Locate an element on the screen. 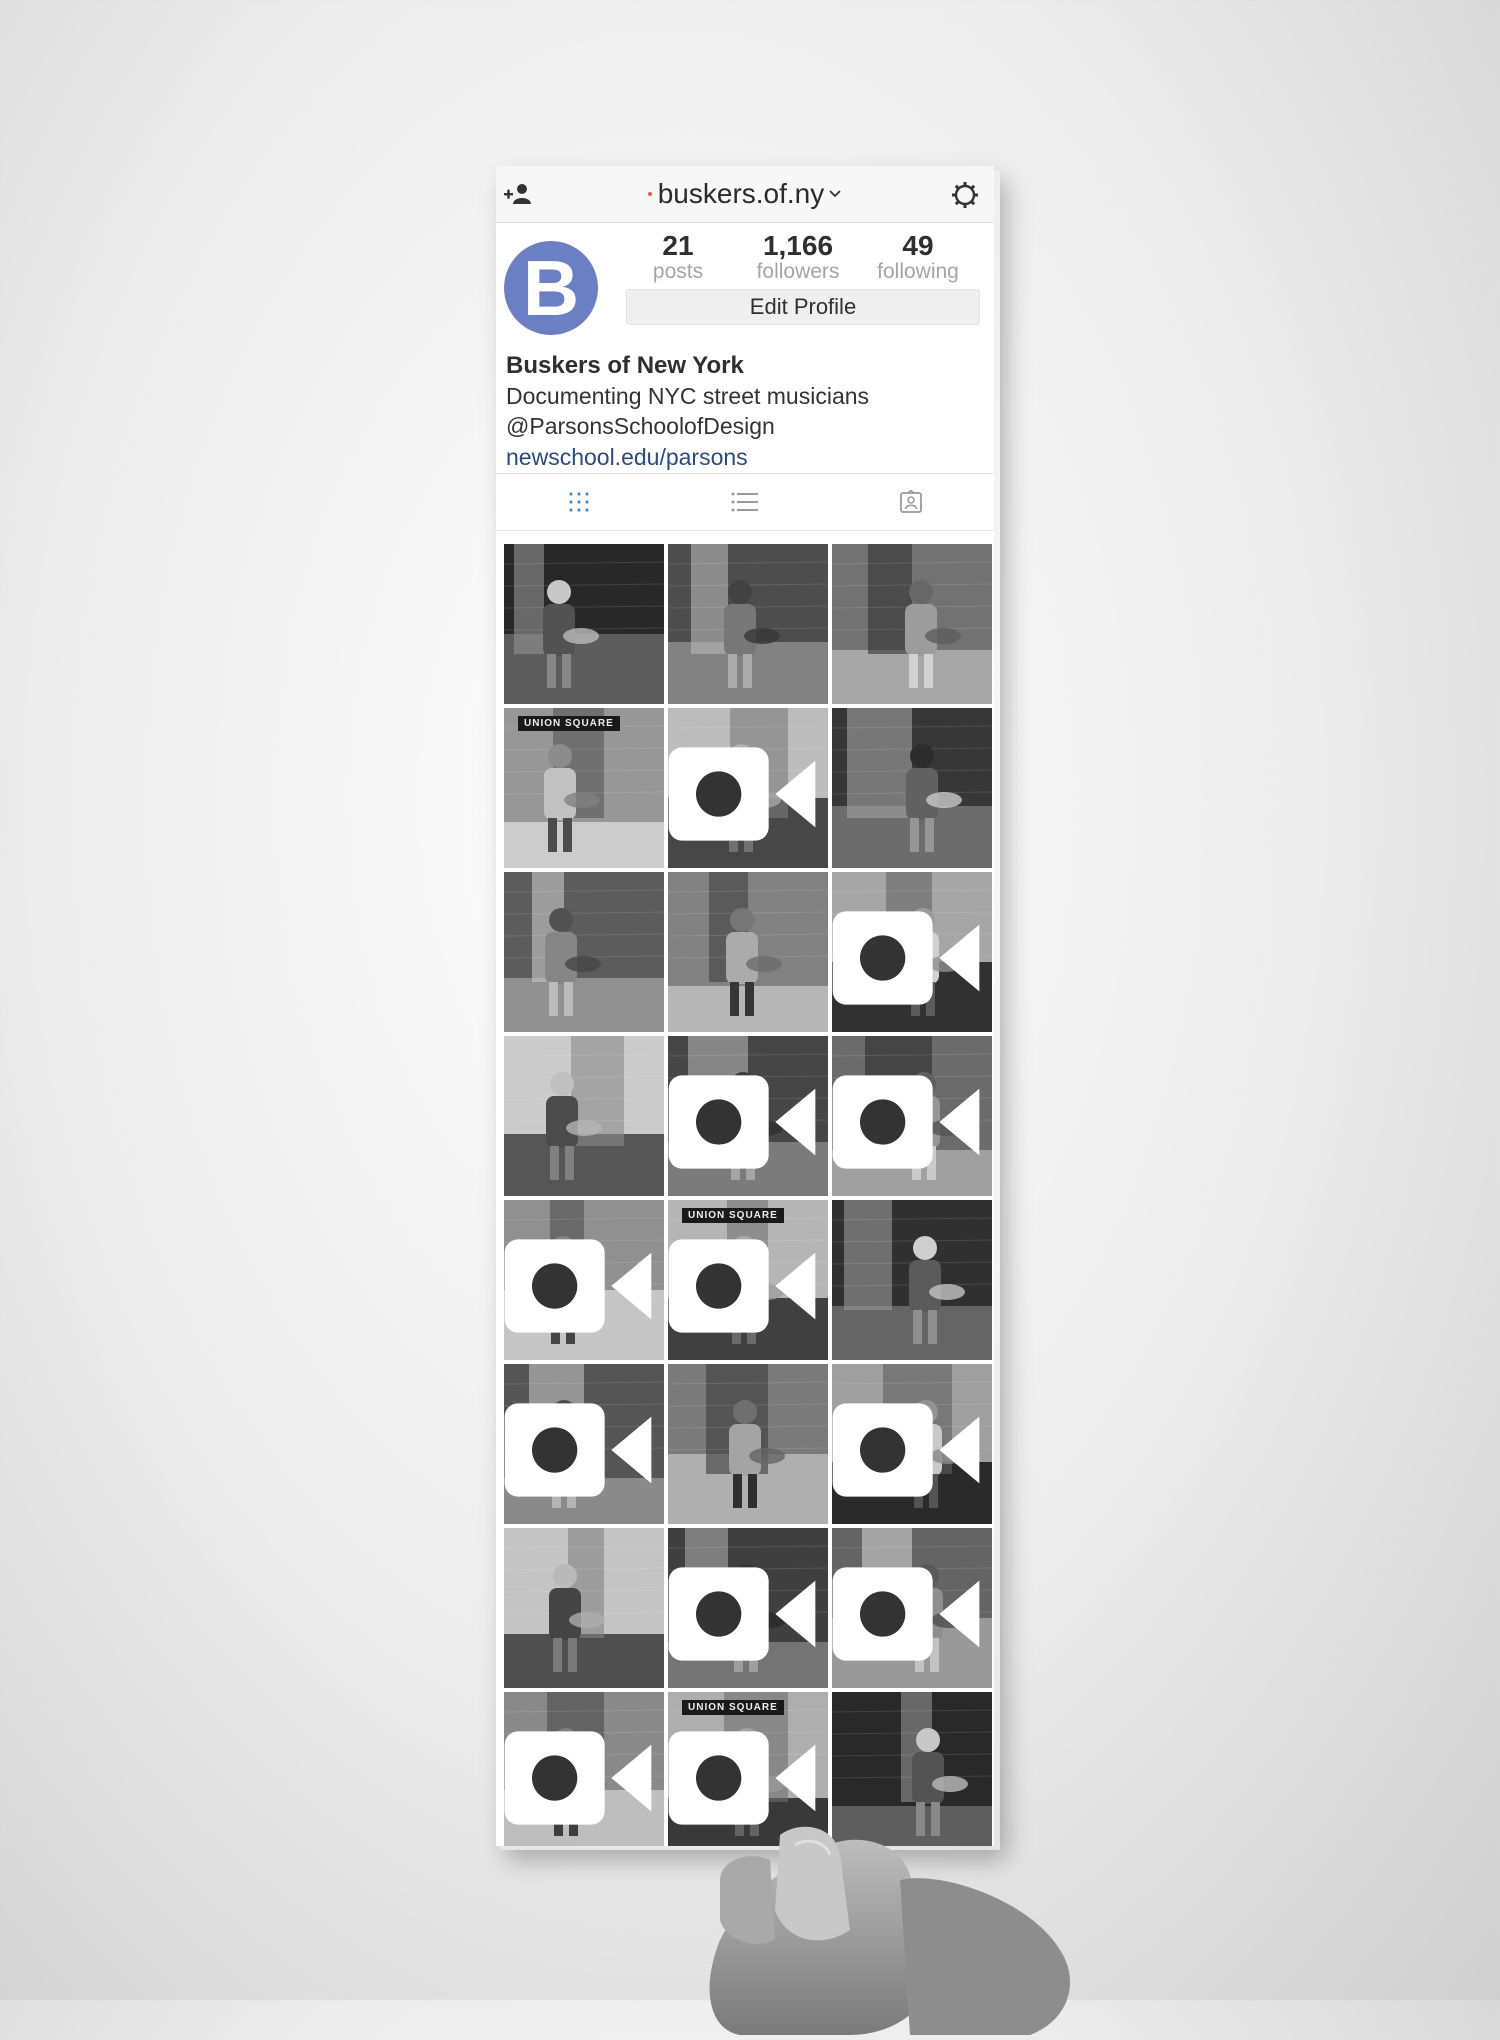  tagged-icon is located at coordinates (911, 501).